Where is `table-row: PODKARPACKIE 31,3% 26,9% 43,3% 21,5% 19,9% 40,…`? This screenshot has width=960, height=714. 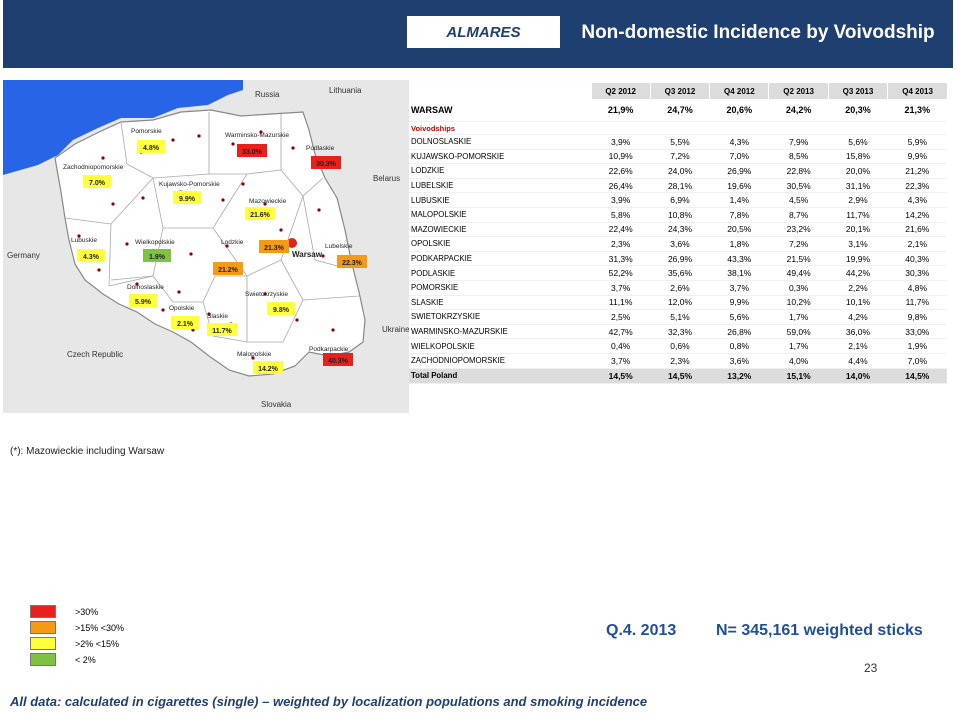
table-row: PODKARPACKIE 31,3% 26,9% 43,3% 21,5% 19,9% 40,… is located at coordinates (678, 259).